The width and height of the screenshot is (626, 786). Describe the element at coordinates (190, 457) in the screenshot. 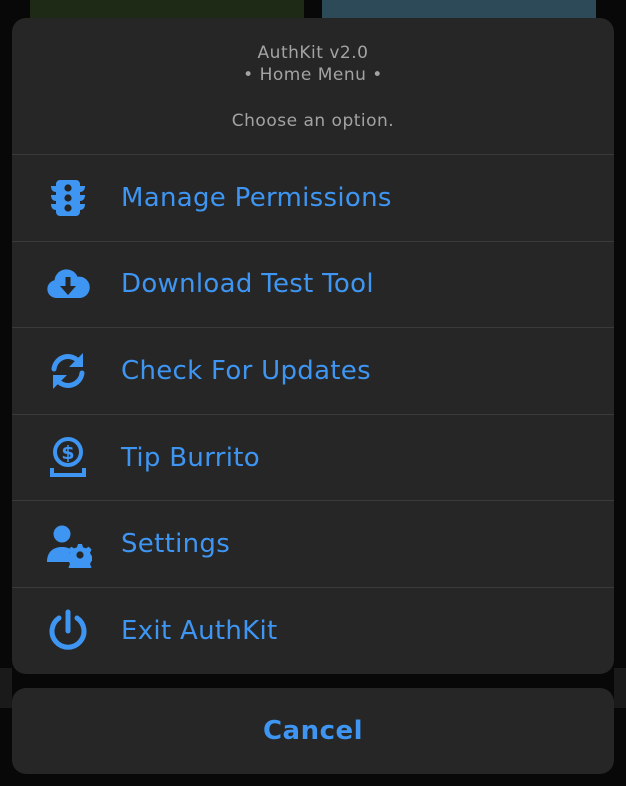

I see `menu-item-label: Tip Burrito` at that location.